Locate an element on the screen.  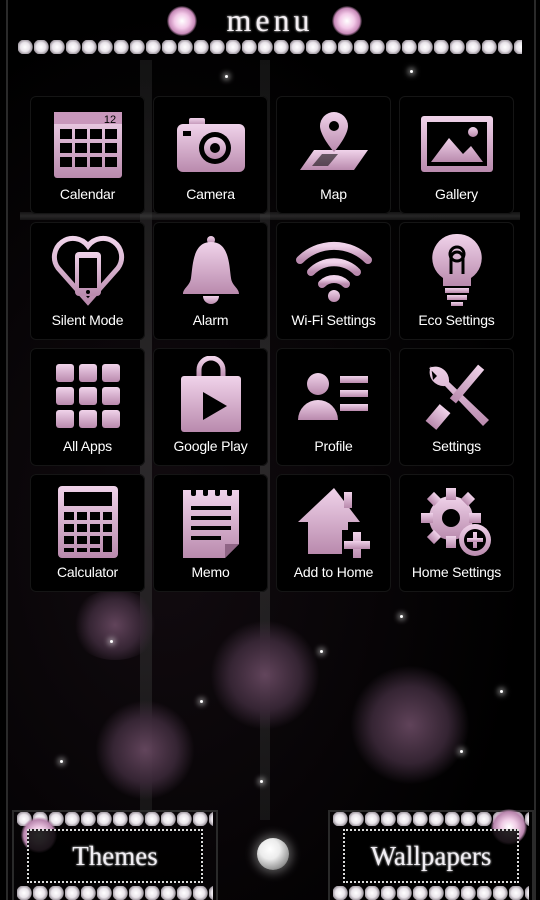
app-label: Map is located at coordinates (333, 194).